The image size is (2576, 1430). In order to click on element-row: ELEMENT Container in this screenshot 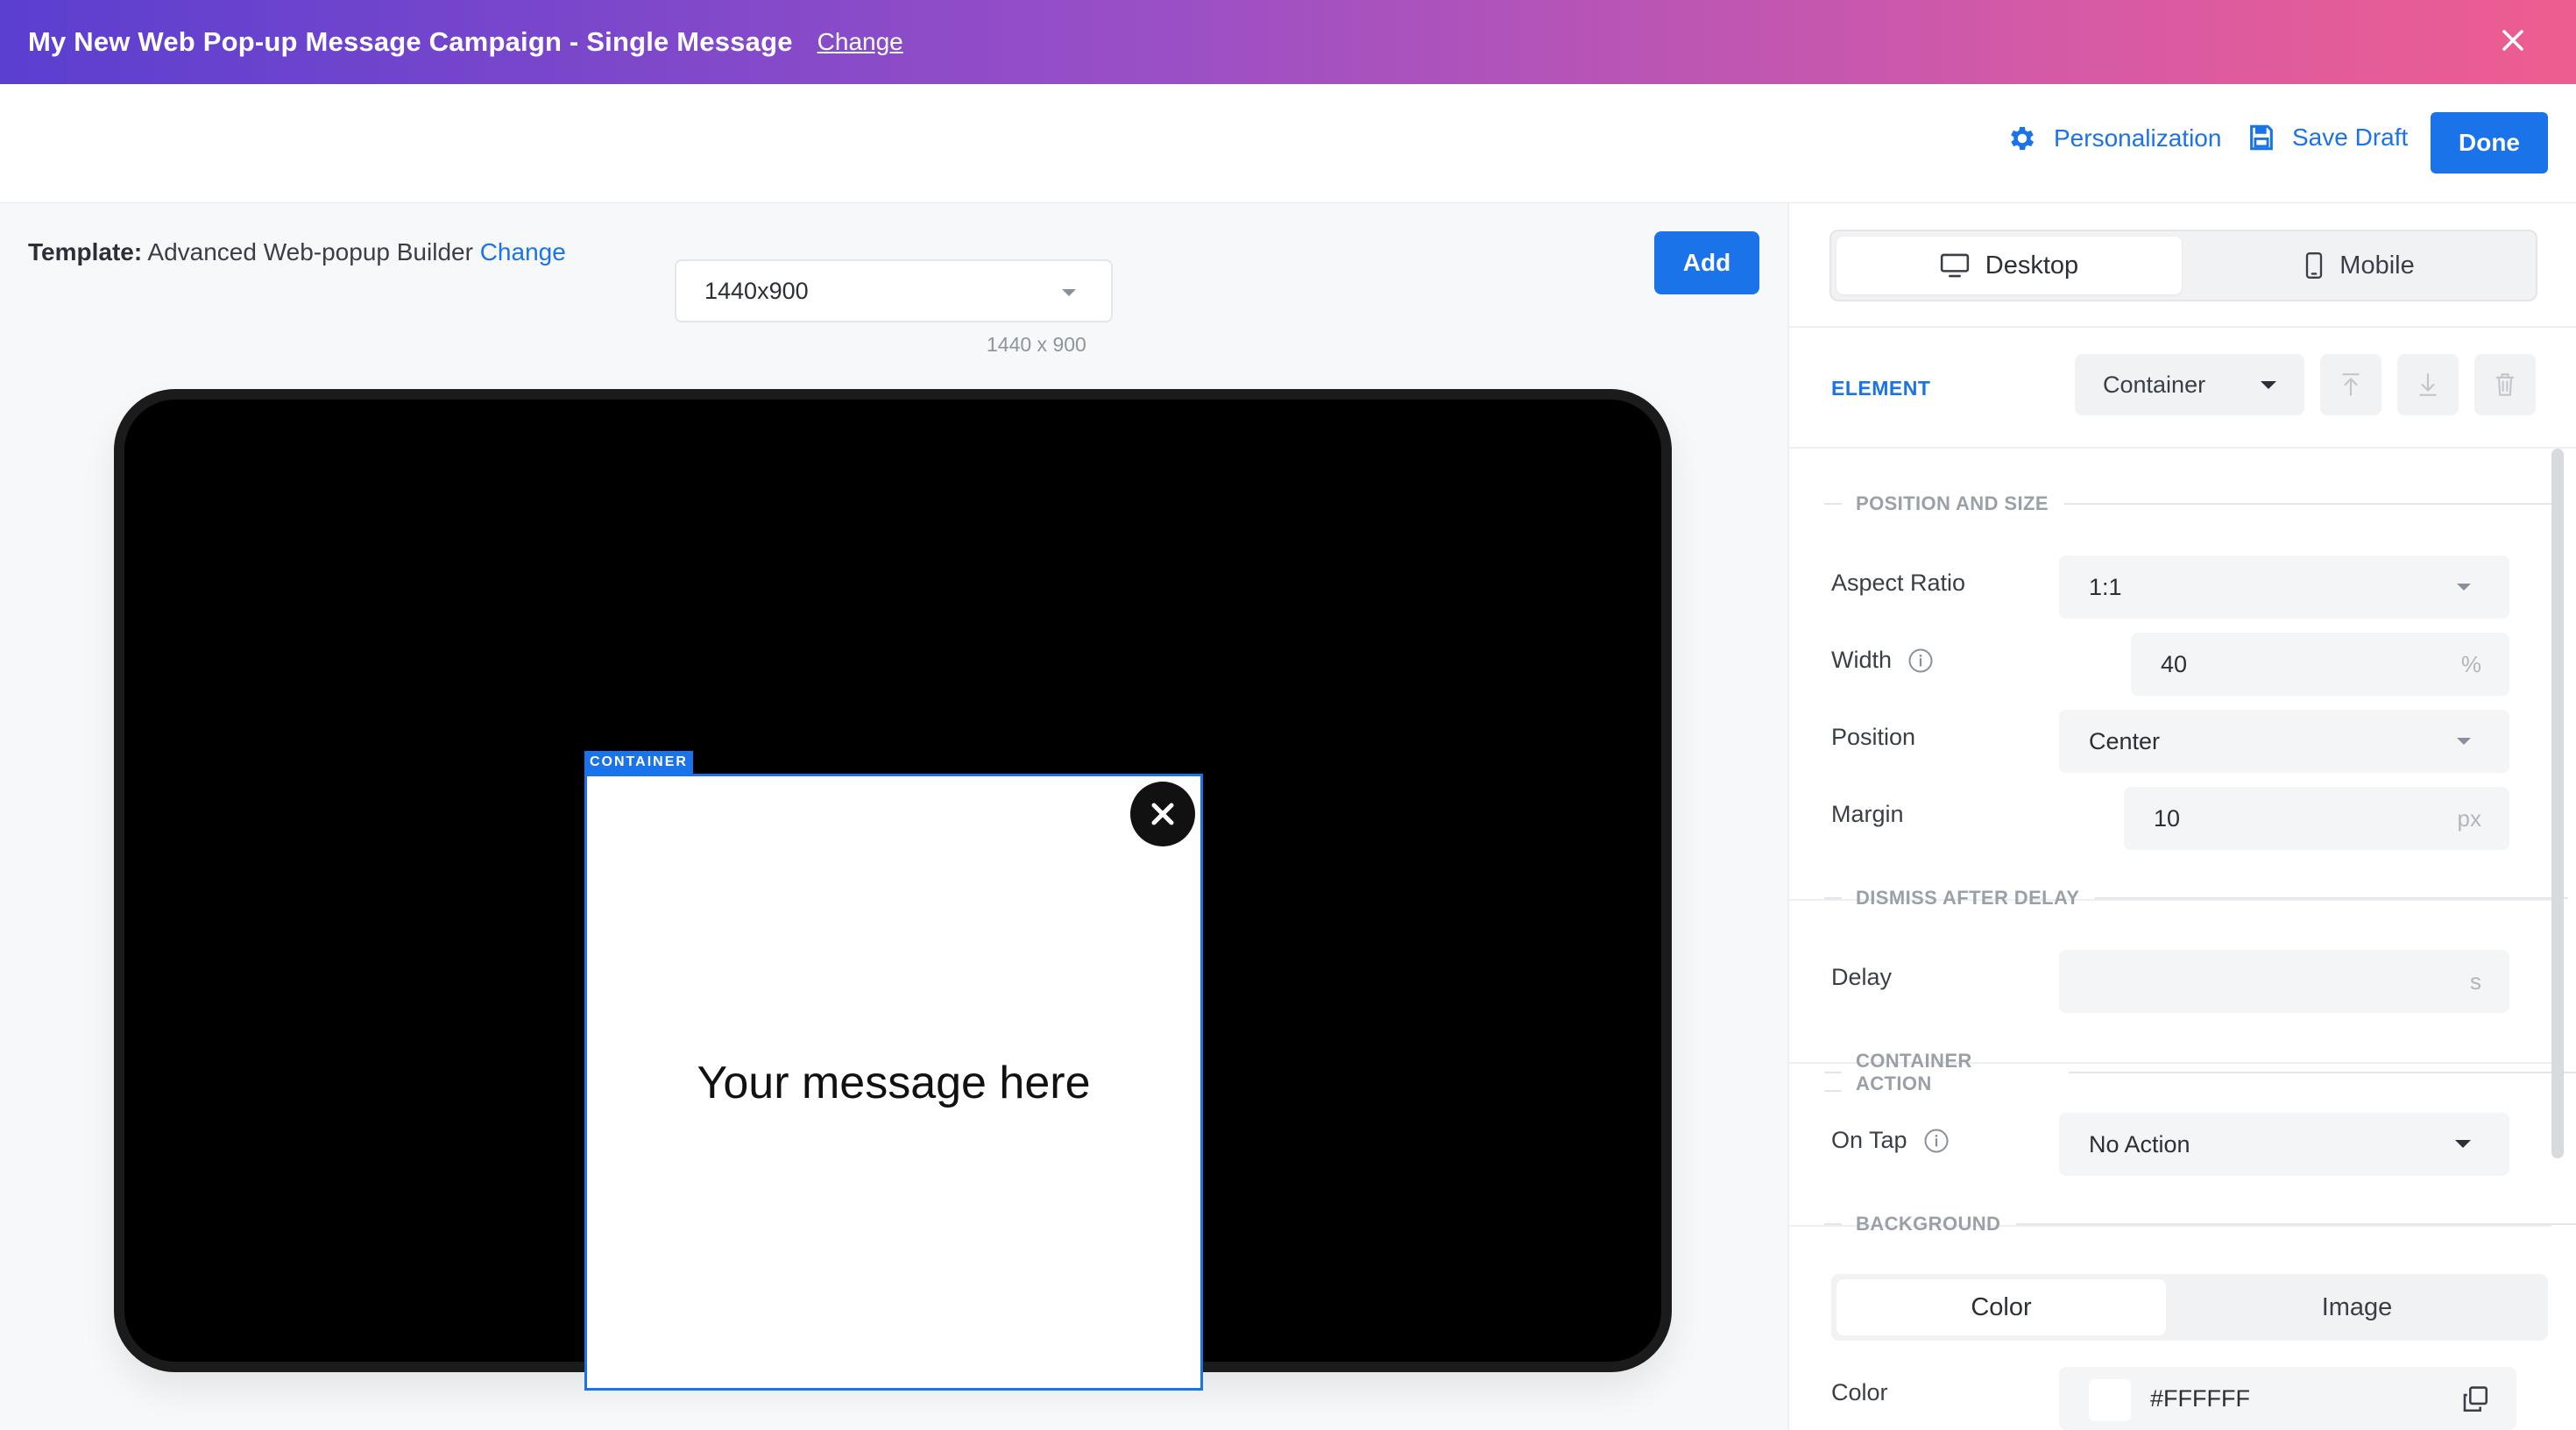, I will do `click(2182, 387)`.